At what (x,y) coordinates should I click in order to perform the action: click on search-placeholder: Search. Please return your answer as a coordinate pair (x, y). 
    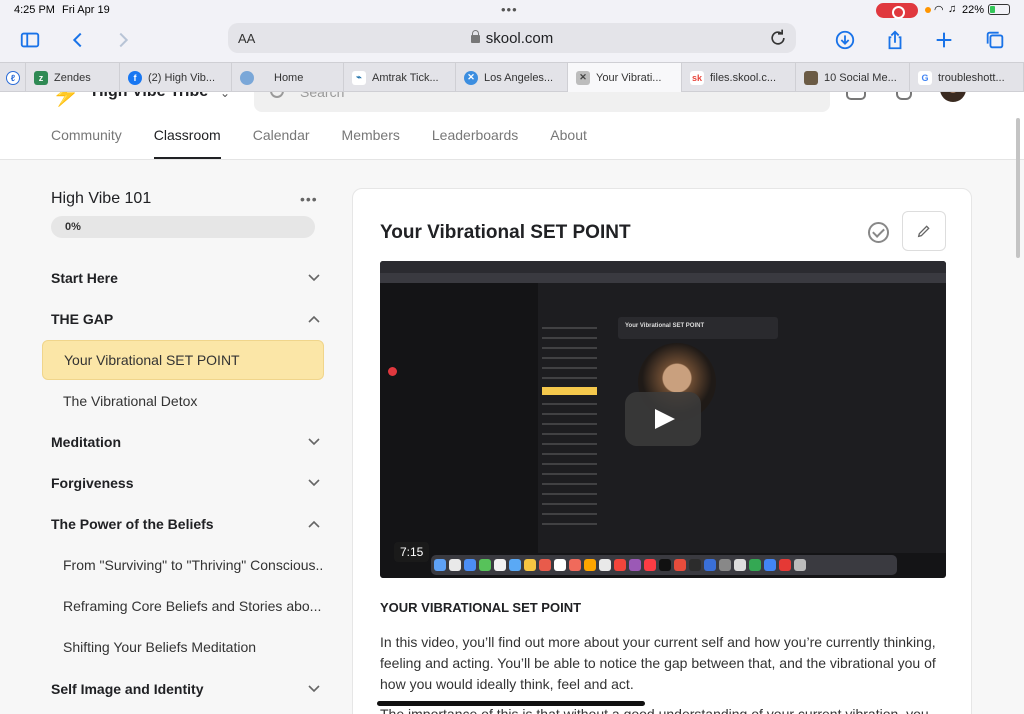
    Looking at the image, I should click on (322, 96).